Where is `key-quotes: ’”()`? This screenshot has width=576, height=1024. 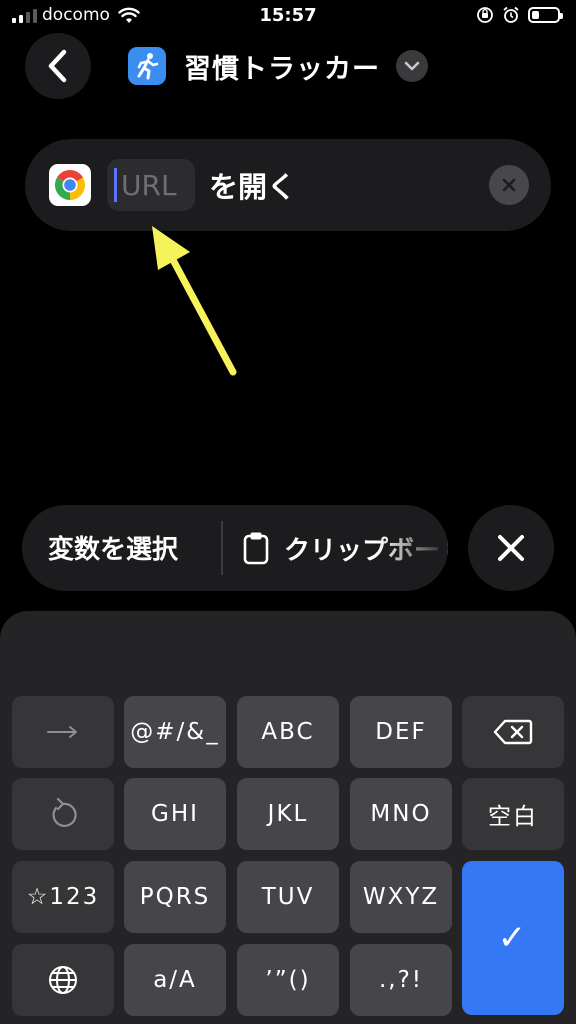
key-quotes: ’”() is located at coordinates (288, 980).